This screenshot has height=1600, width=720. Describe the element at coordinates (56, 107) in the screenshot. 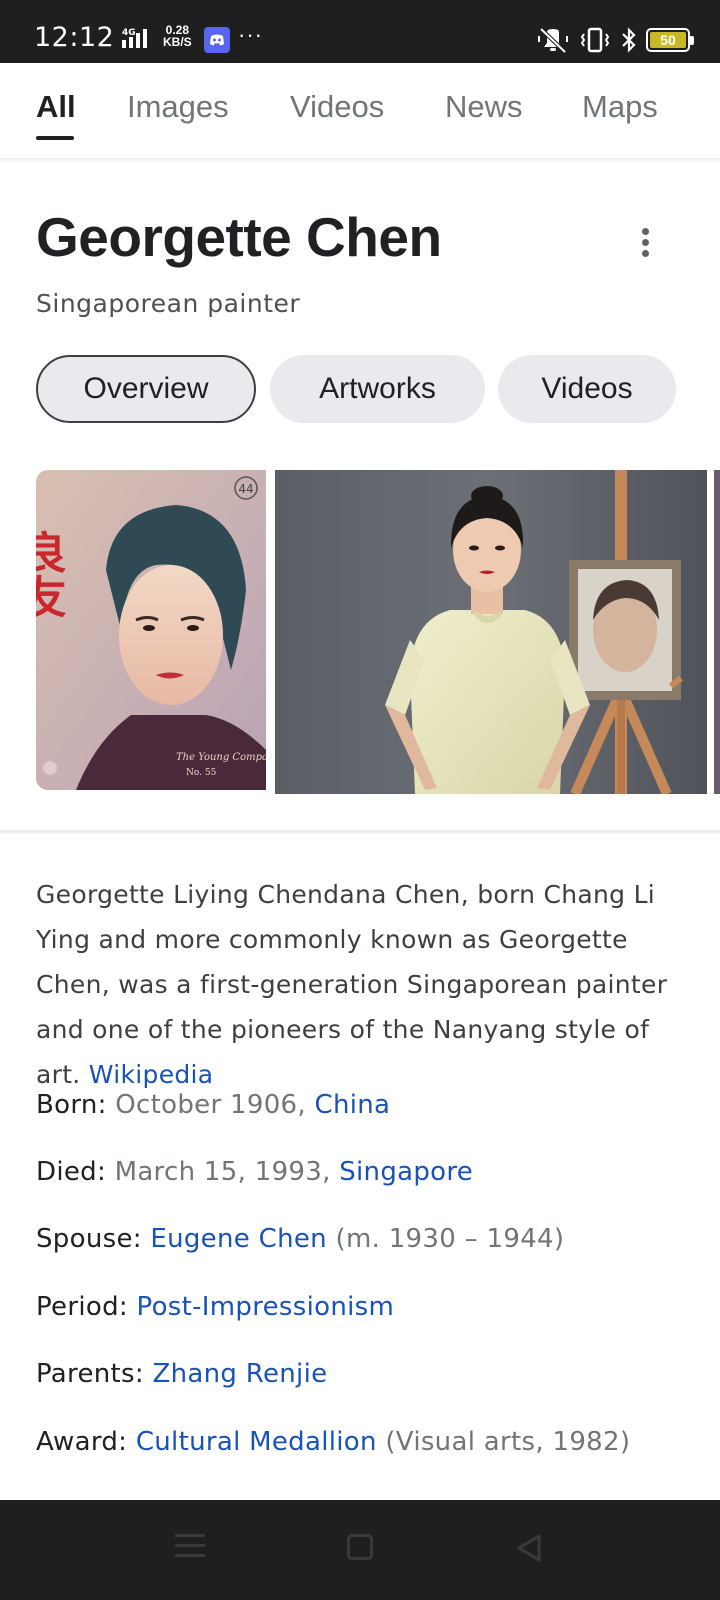

I see `tab-all: All` at that location.